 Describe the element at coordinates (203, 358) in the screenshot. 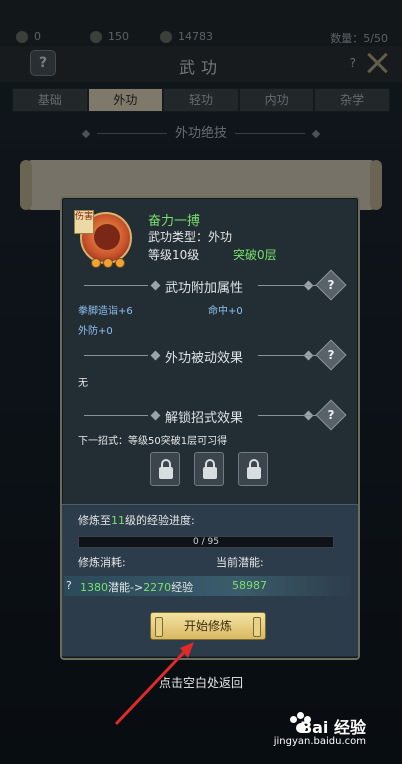

I see `passive-title: 外功被动效果` at that location.